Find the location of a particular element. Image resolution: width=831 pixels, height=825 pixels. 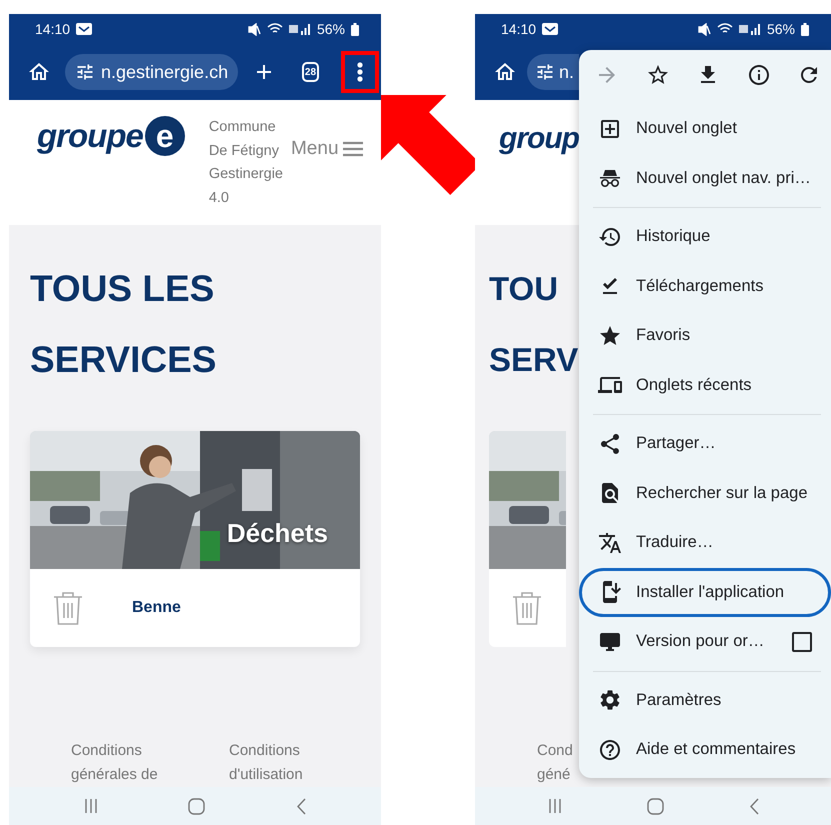

service-card: Déchets Benne is located at coordinates (195, 539).